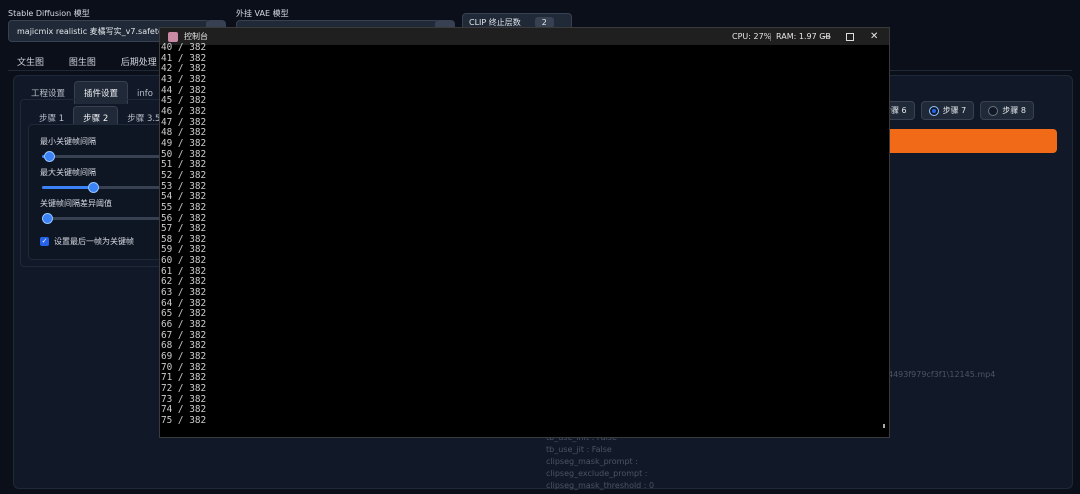 This screenshot has width=1080, height=494. Describe the element at coordinates (933, 110) in the screenshot. I see `radio-selected-icon` at that location.